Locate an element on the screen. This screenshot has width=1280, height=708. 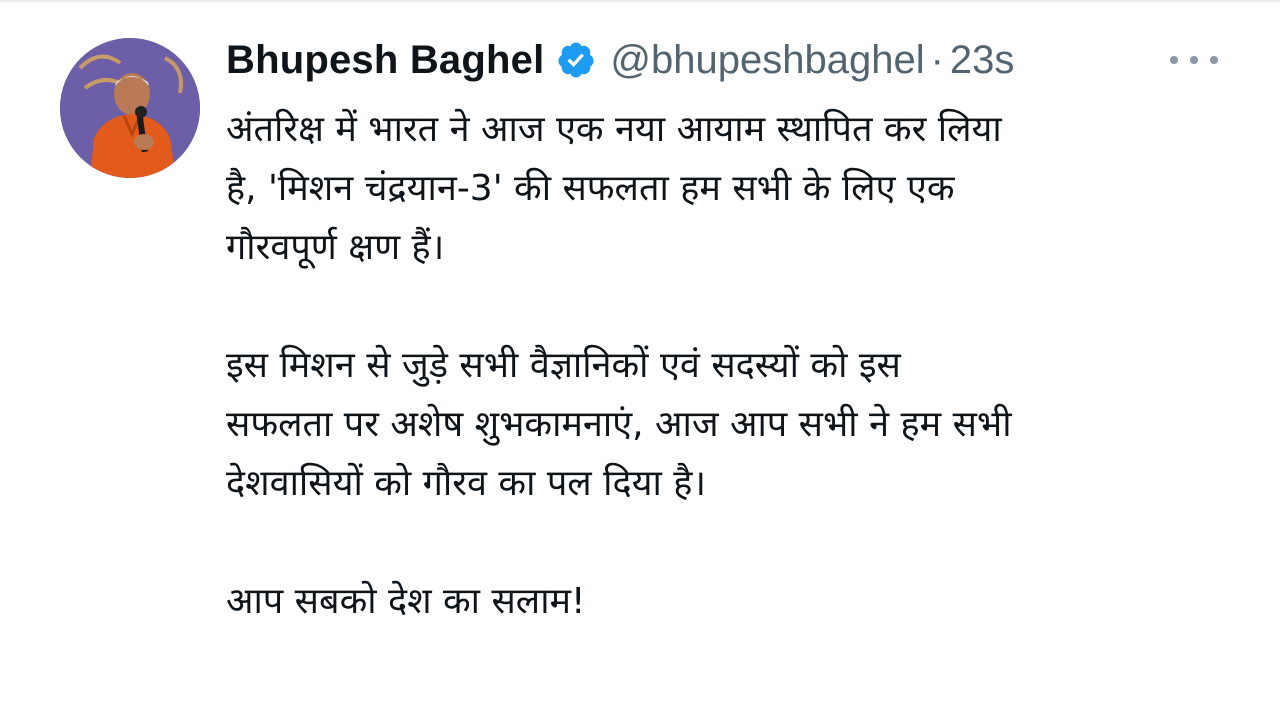
tweet-timestamp: 23s is located at coordinates (982, 60).